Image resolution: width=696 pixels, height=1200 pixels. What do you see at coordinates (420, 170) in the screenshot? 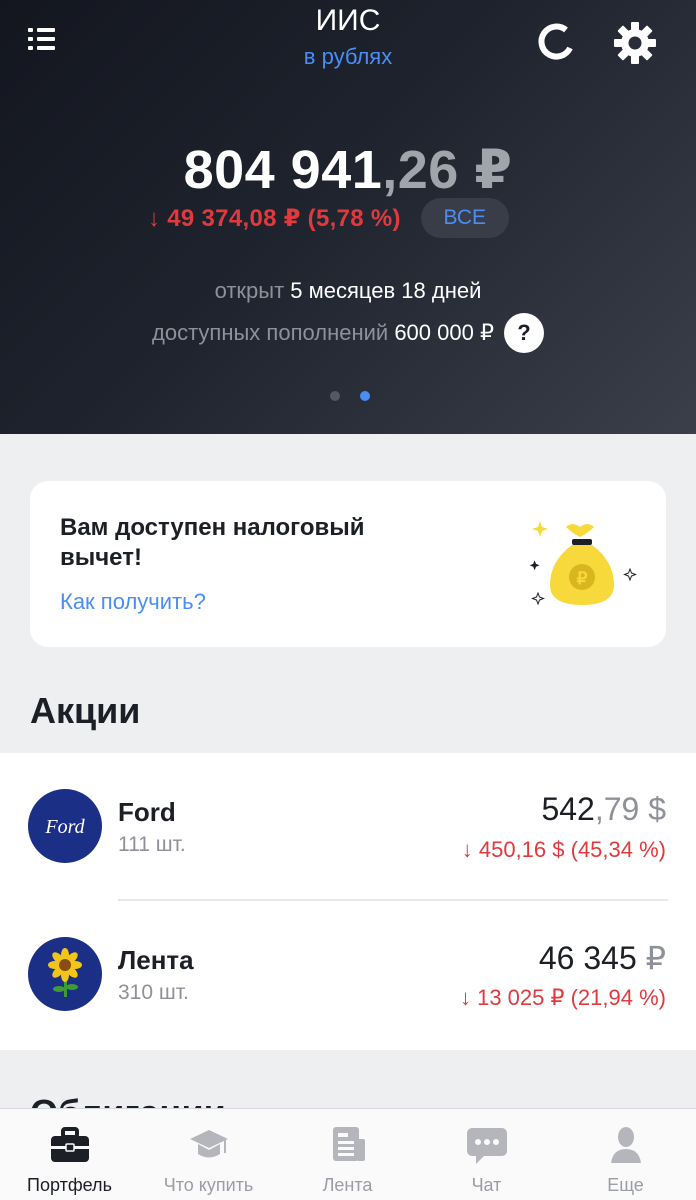
I see `total-fraction: ,26` at bounding box center [420, 170].